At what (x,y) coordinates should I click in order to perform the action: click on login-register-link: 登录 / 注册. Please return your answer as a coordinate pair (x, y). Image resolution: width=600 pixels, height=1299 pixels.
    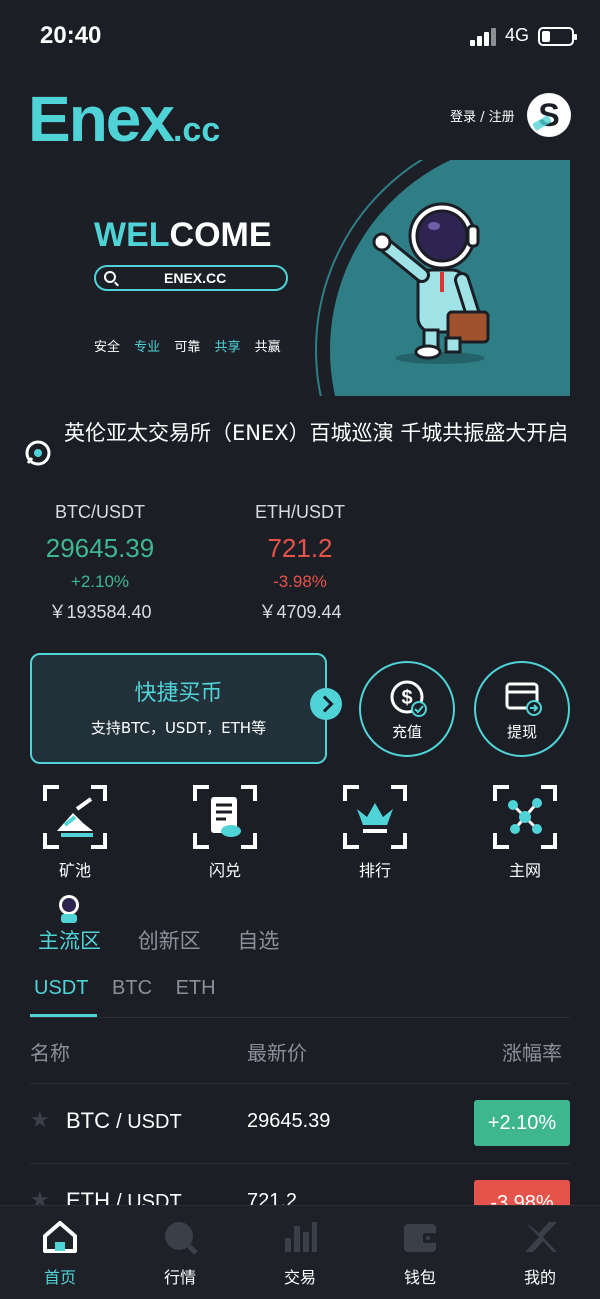
    Looking at the image, I should click on (482, 115).